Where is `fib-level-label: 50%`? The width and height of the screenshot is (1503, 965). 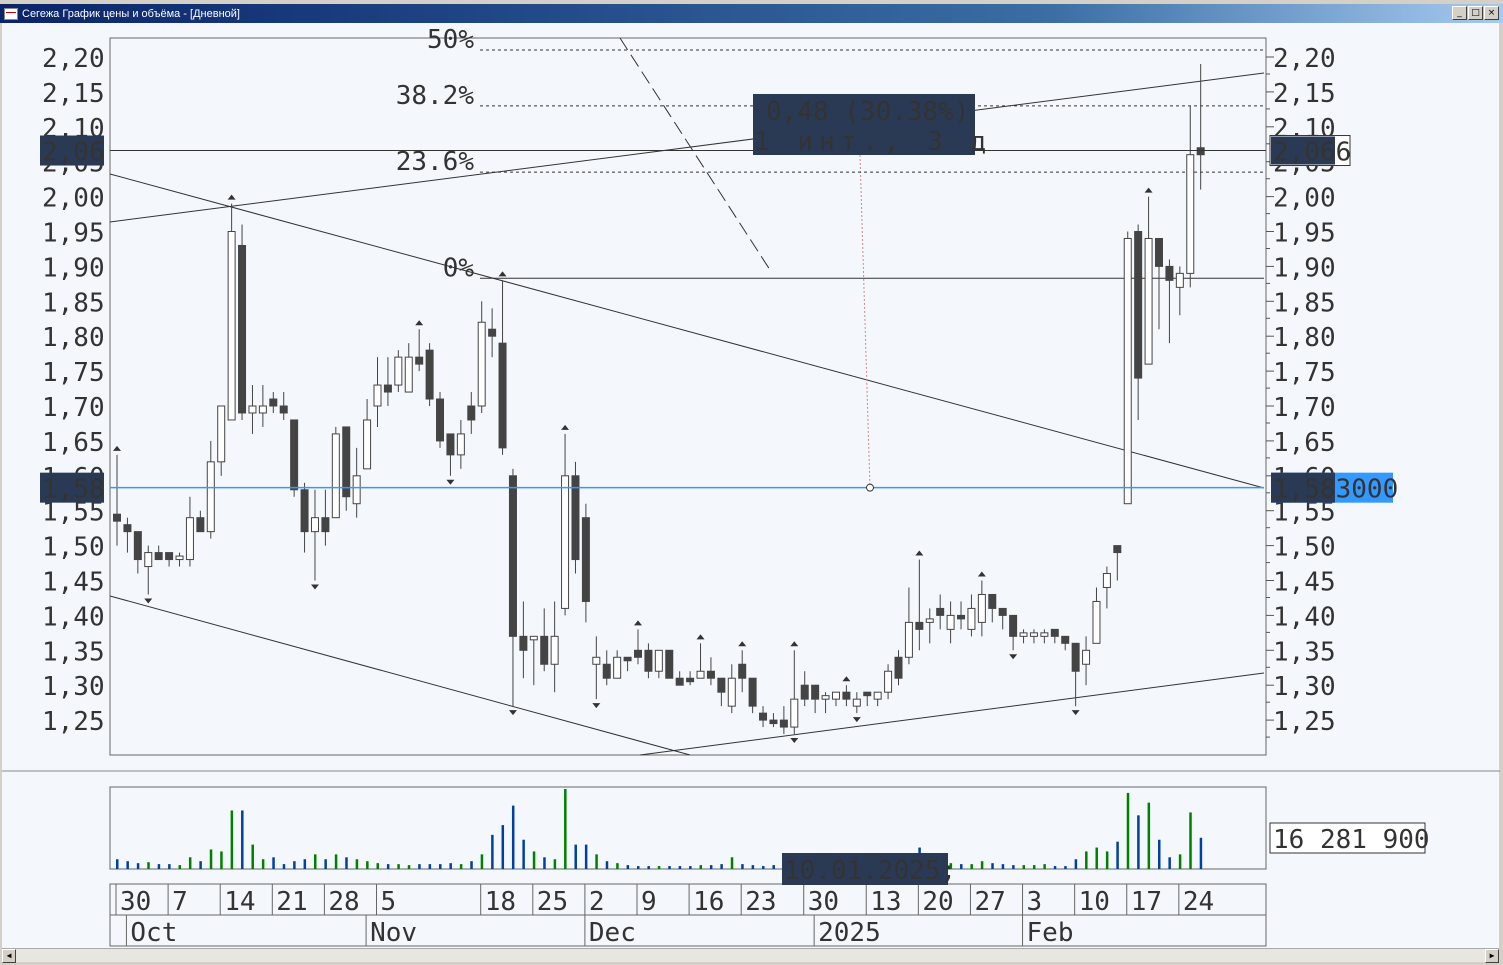 fib-level-label: 50% is located at coordinates (450, 40).